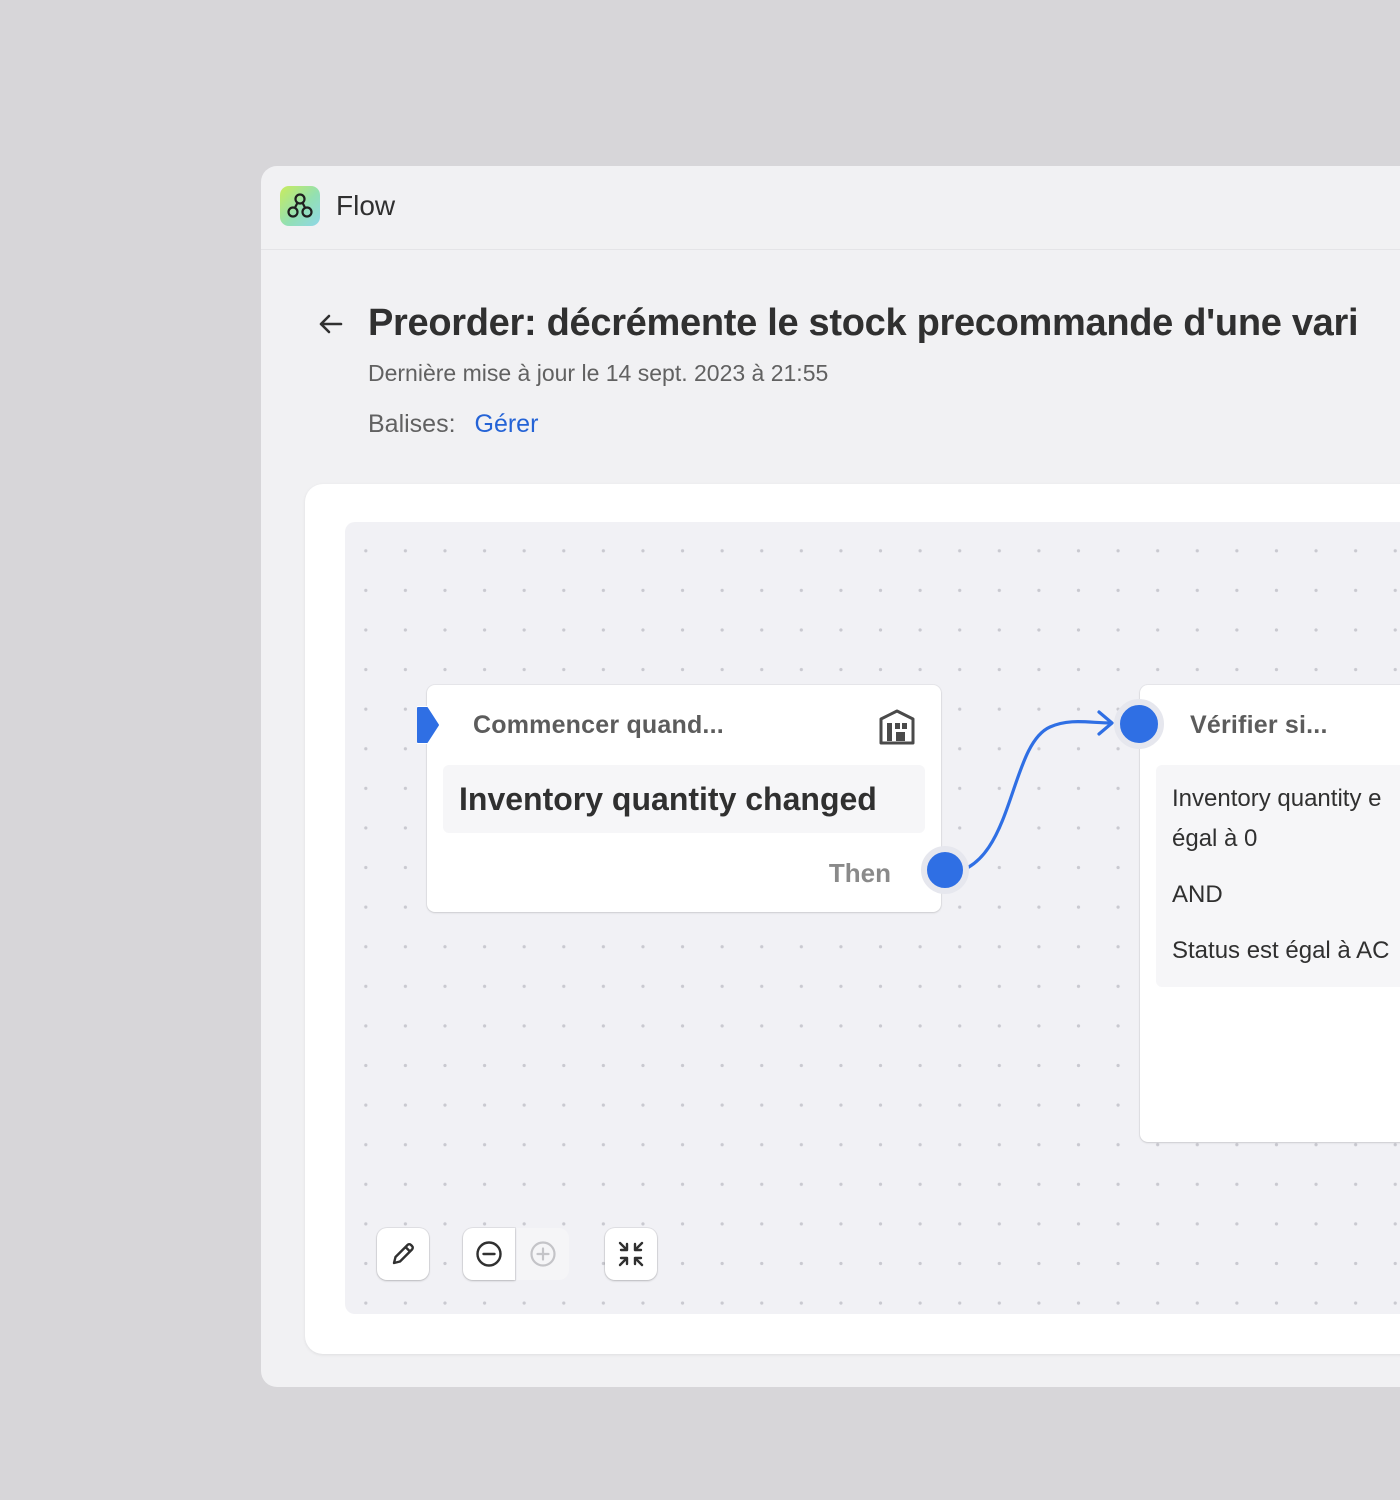  I want to click on condition-line: Status est égal à AC, so click(1281, 950).